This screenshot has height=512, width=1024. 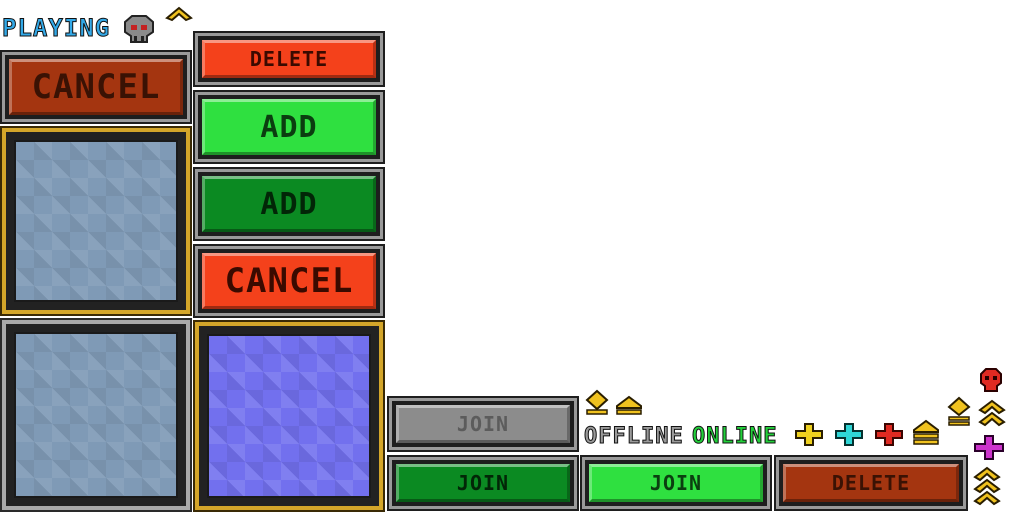 I want to click on add-button-dark: ADD, so click(x=289, y=204).